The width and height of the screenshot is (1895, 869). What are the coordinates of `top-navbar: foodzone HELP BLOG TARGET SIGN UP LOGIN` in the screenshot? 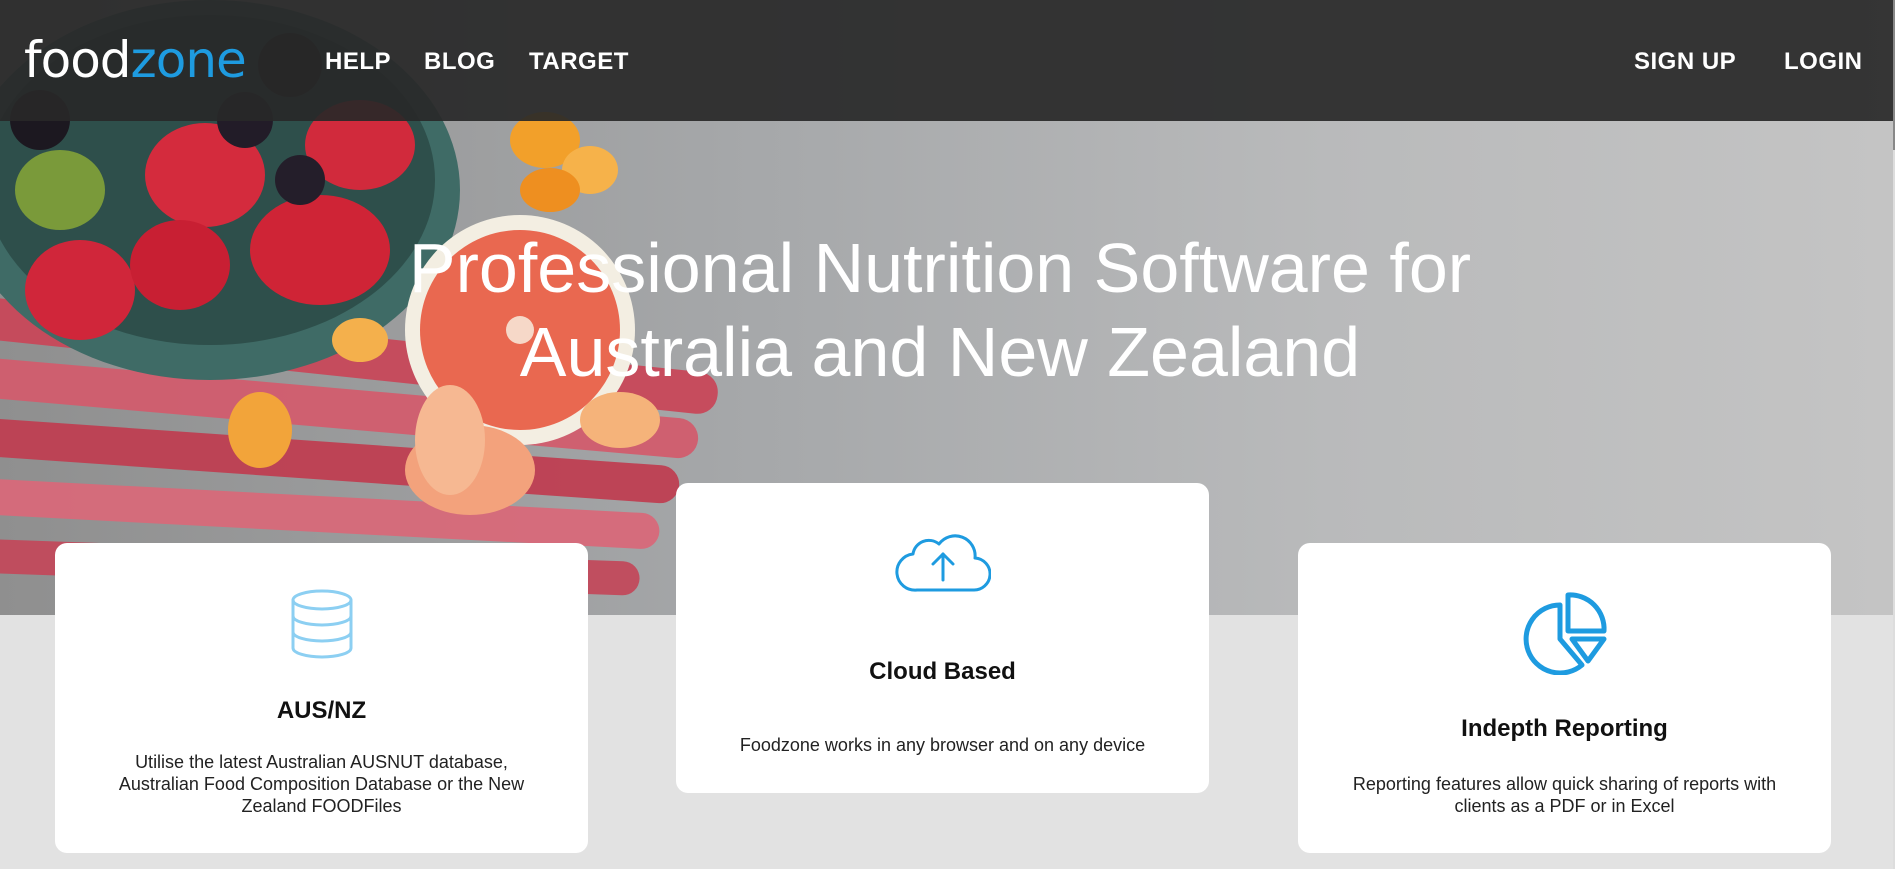 It's located at (946, 60).